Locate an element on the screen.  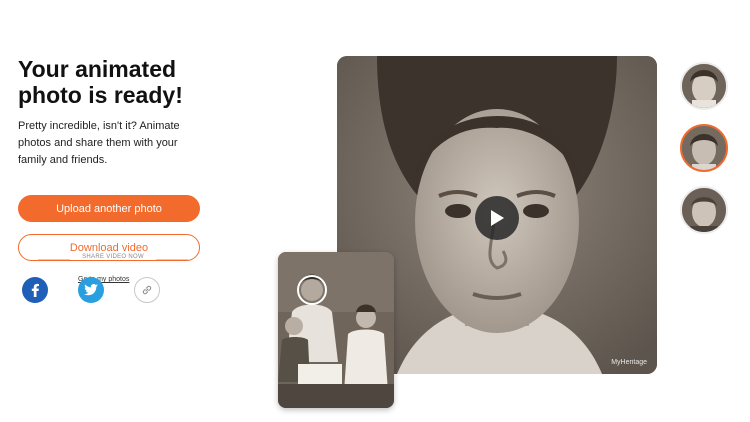
facebook-share-button is located at coordinates (35, 290).